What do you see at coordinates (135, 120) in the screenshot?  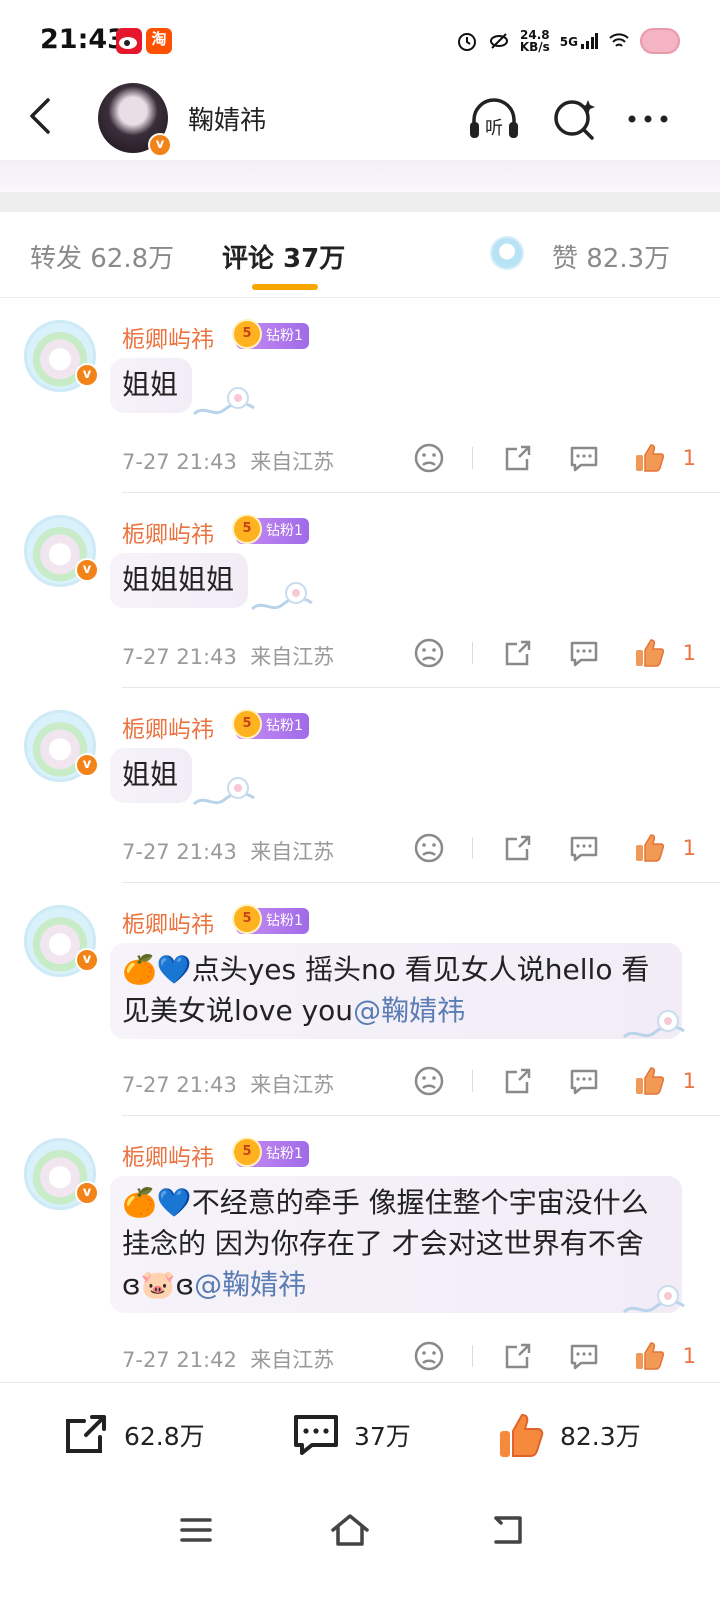 I see `author-avatar: v` at bounding box center [135, 120].